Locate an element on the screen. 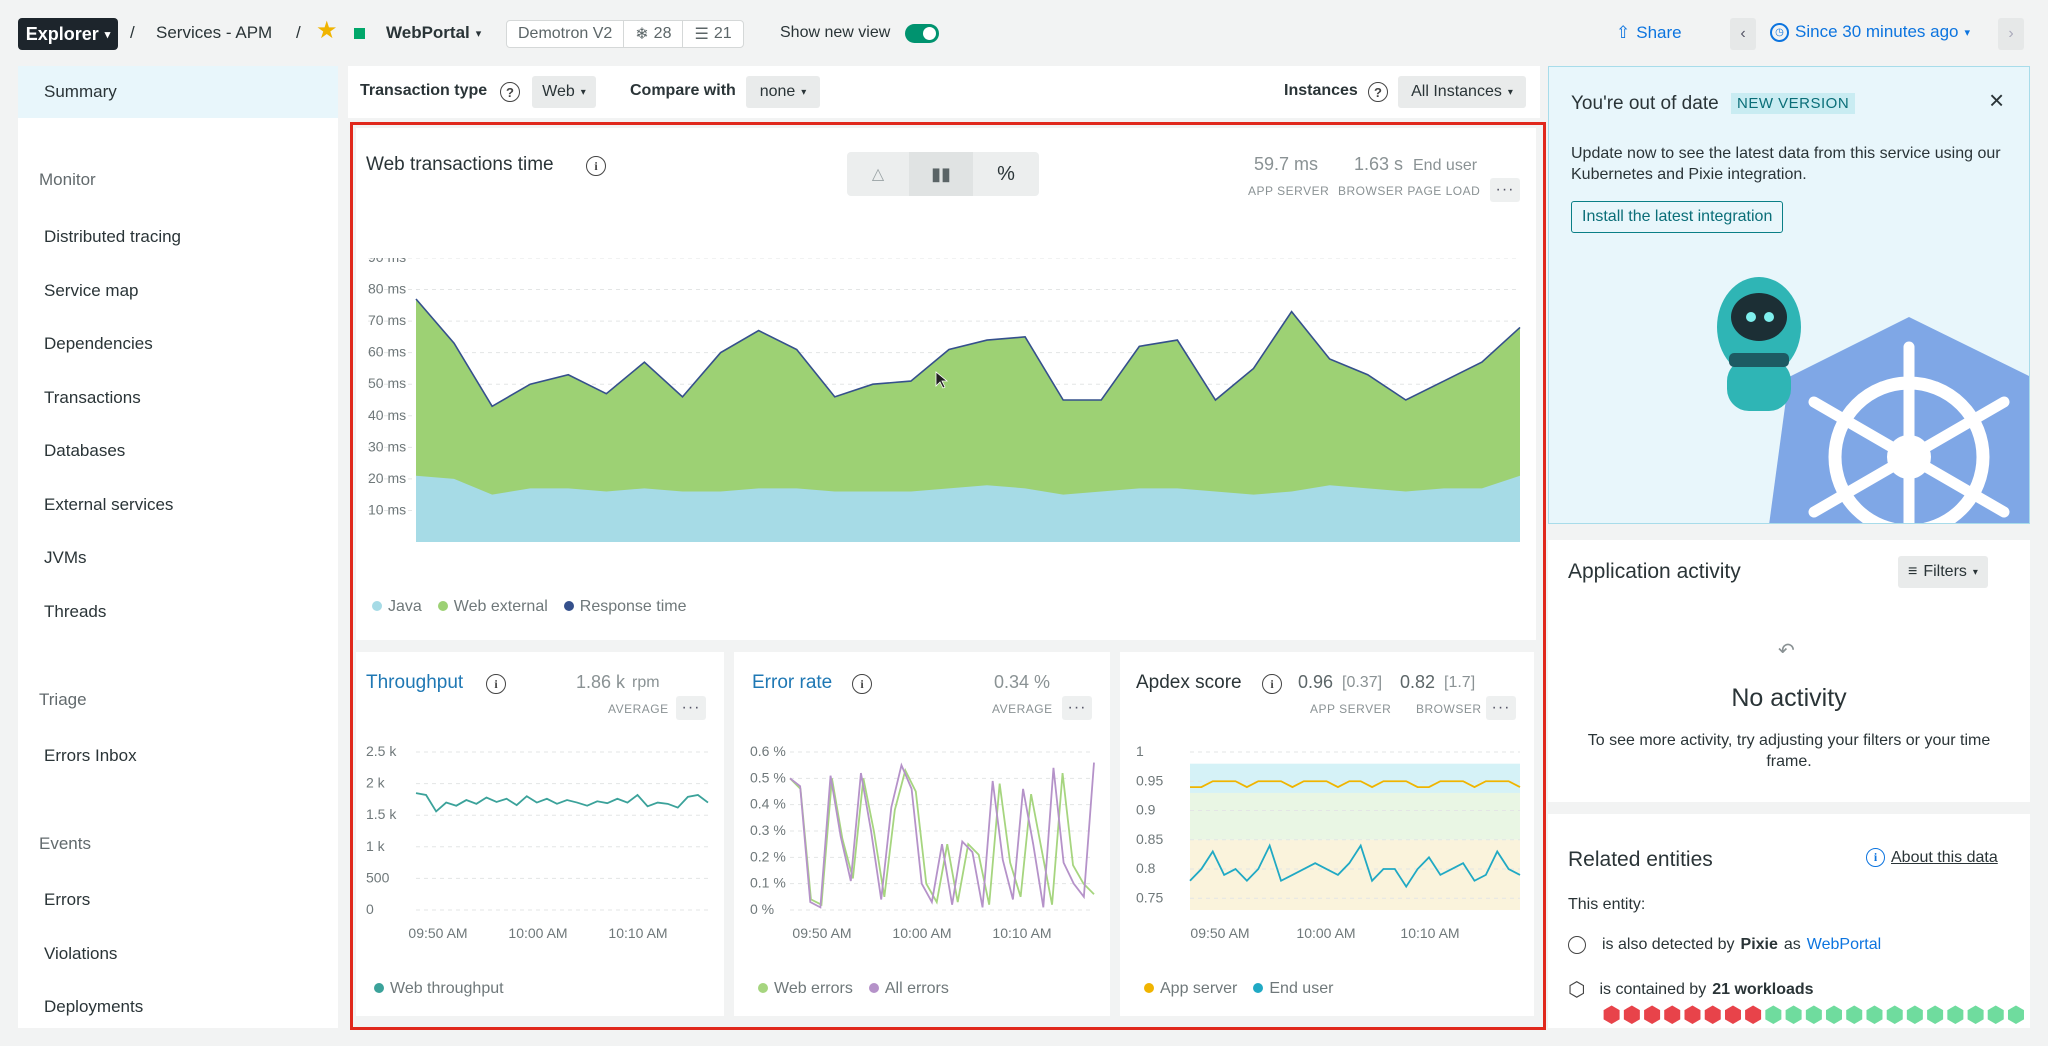  instances-value: All Instances is located at coordinates (1456, 91).